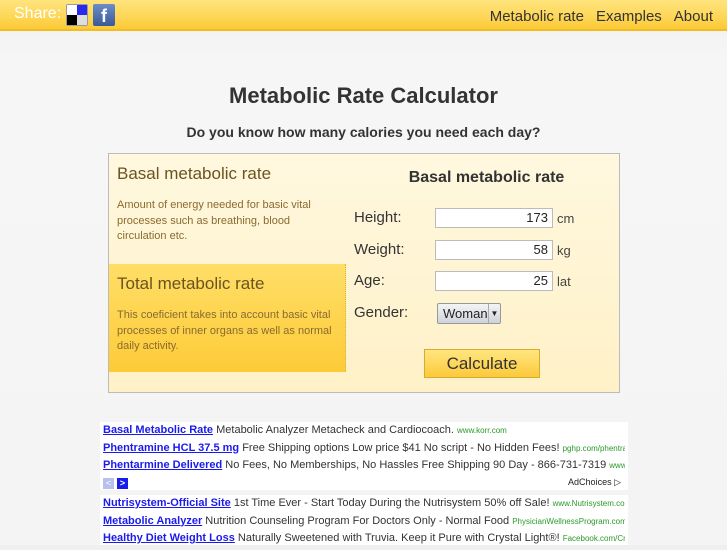 This screenshot has height=550, width=727. Describe the element at coordinates (191, 283) in the screenshot. I see `item-title: Total metabolic rate` at that location.